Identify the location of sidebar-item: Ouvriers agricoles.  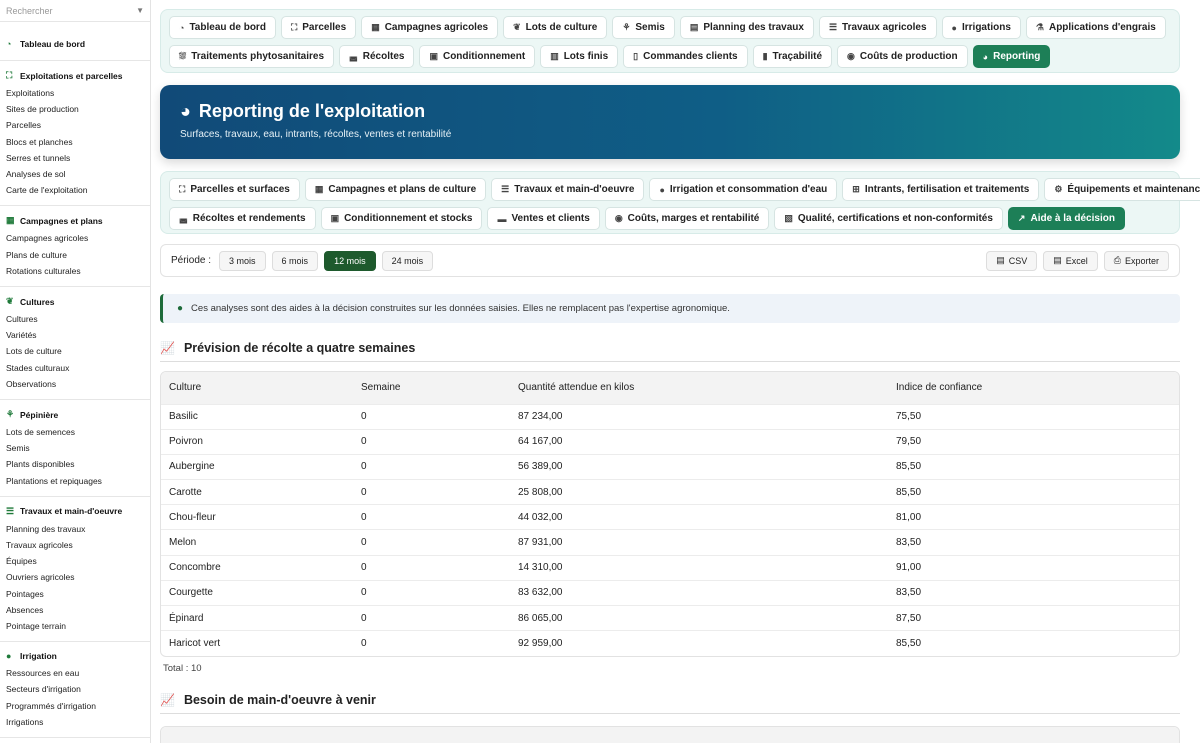
(75, 577).